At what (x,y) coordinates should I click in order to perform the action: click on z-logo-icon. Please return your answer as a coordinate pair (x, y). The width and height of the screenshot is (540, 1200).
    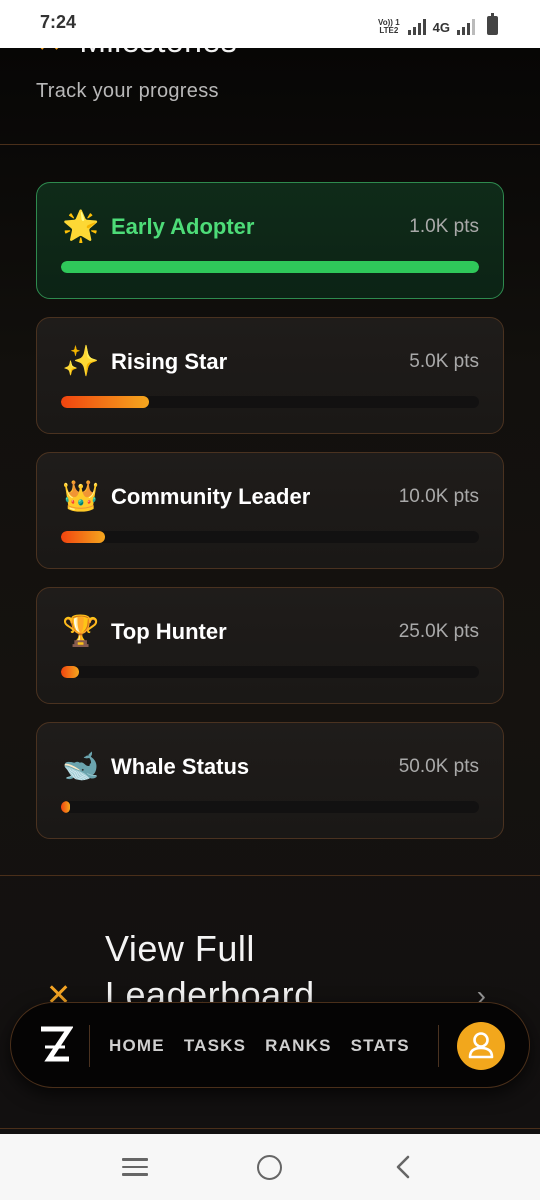
    Looking at the image, I should click on (55, 1045).